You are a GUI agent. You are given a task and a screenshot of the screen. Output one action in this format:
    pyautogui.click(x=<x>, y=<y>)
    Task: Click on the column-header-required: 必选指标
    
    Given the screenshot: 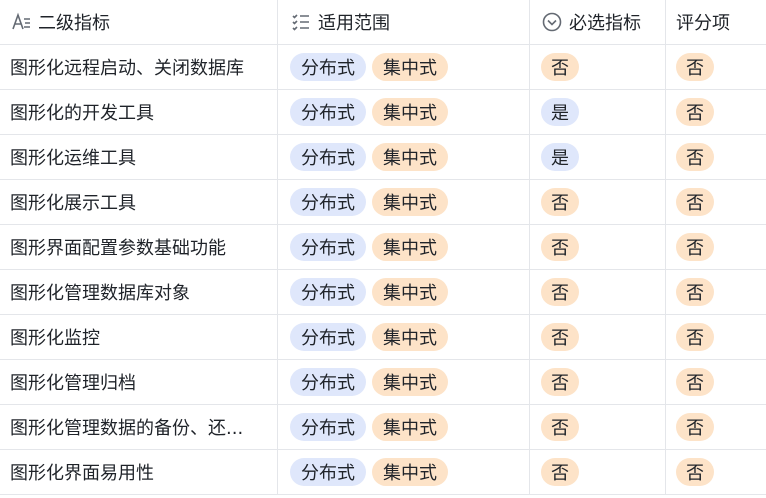 What is the action you would take?
    pyautogui.click(x=598, y=22)
    